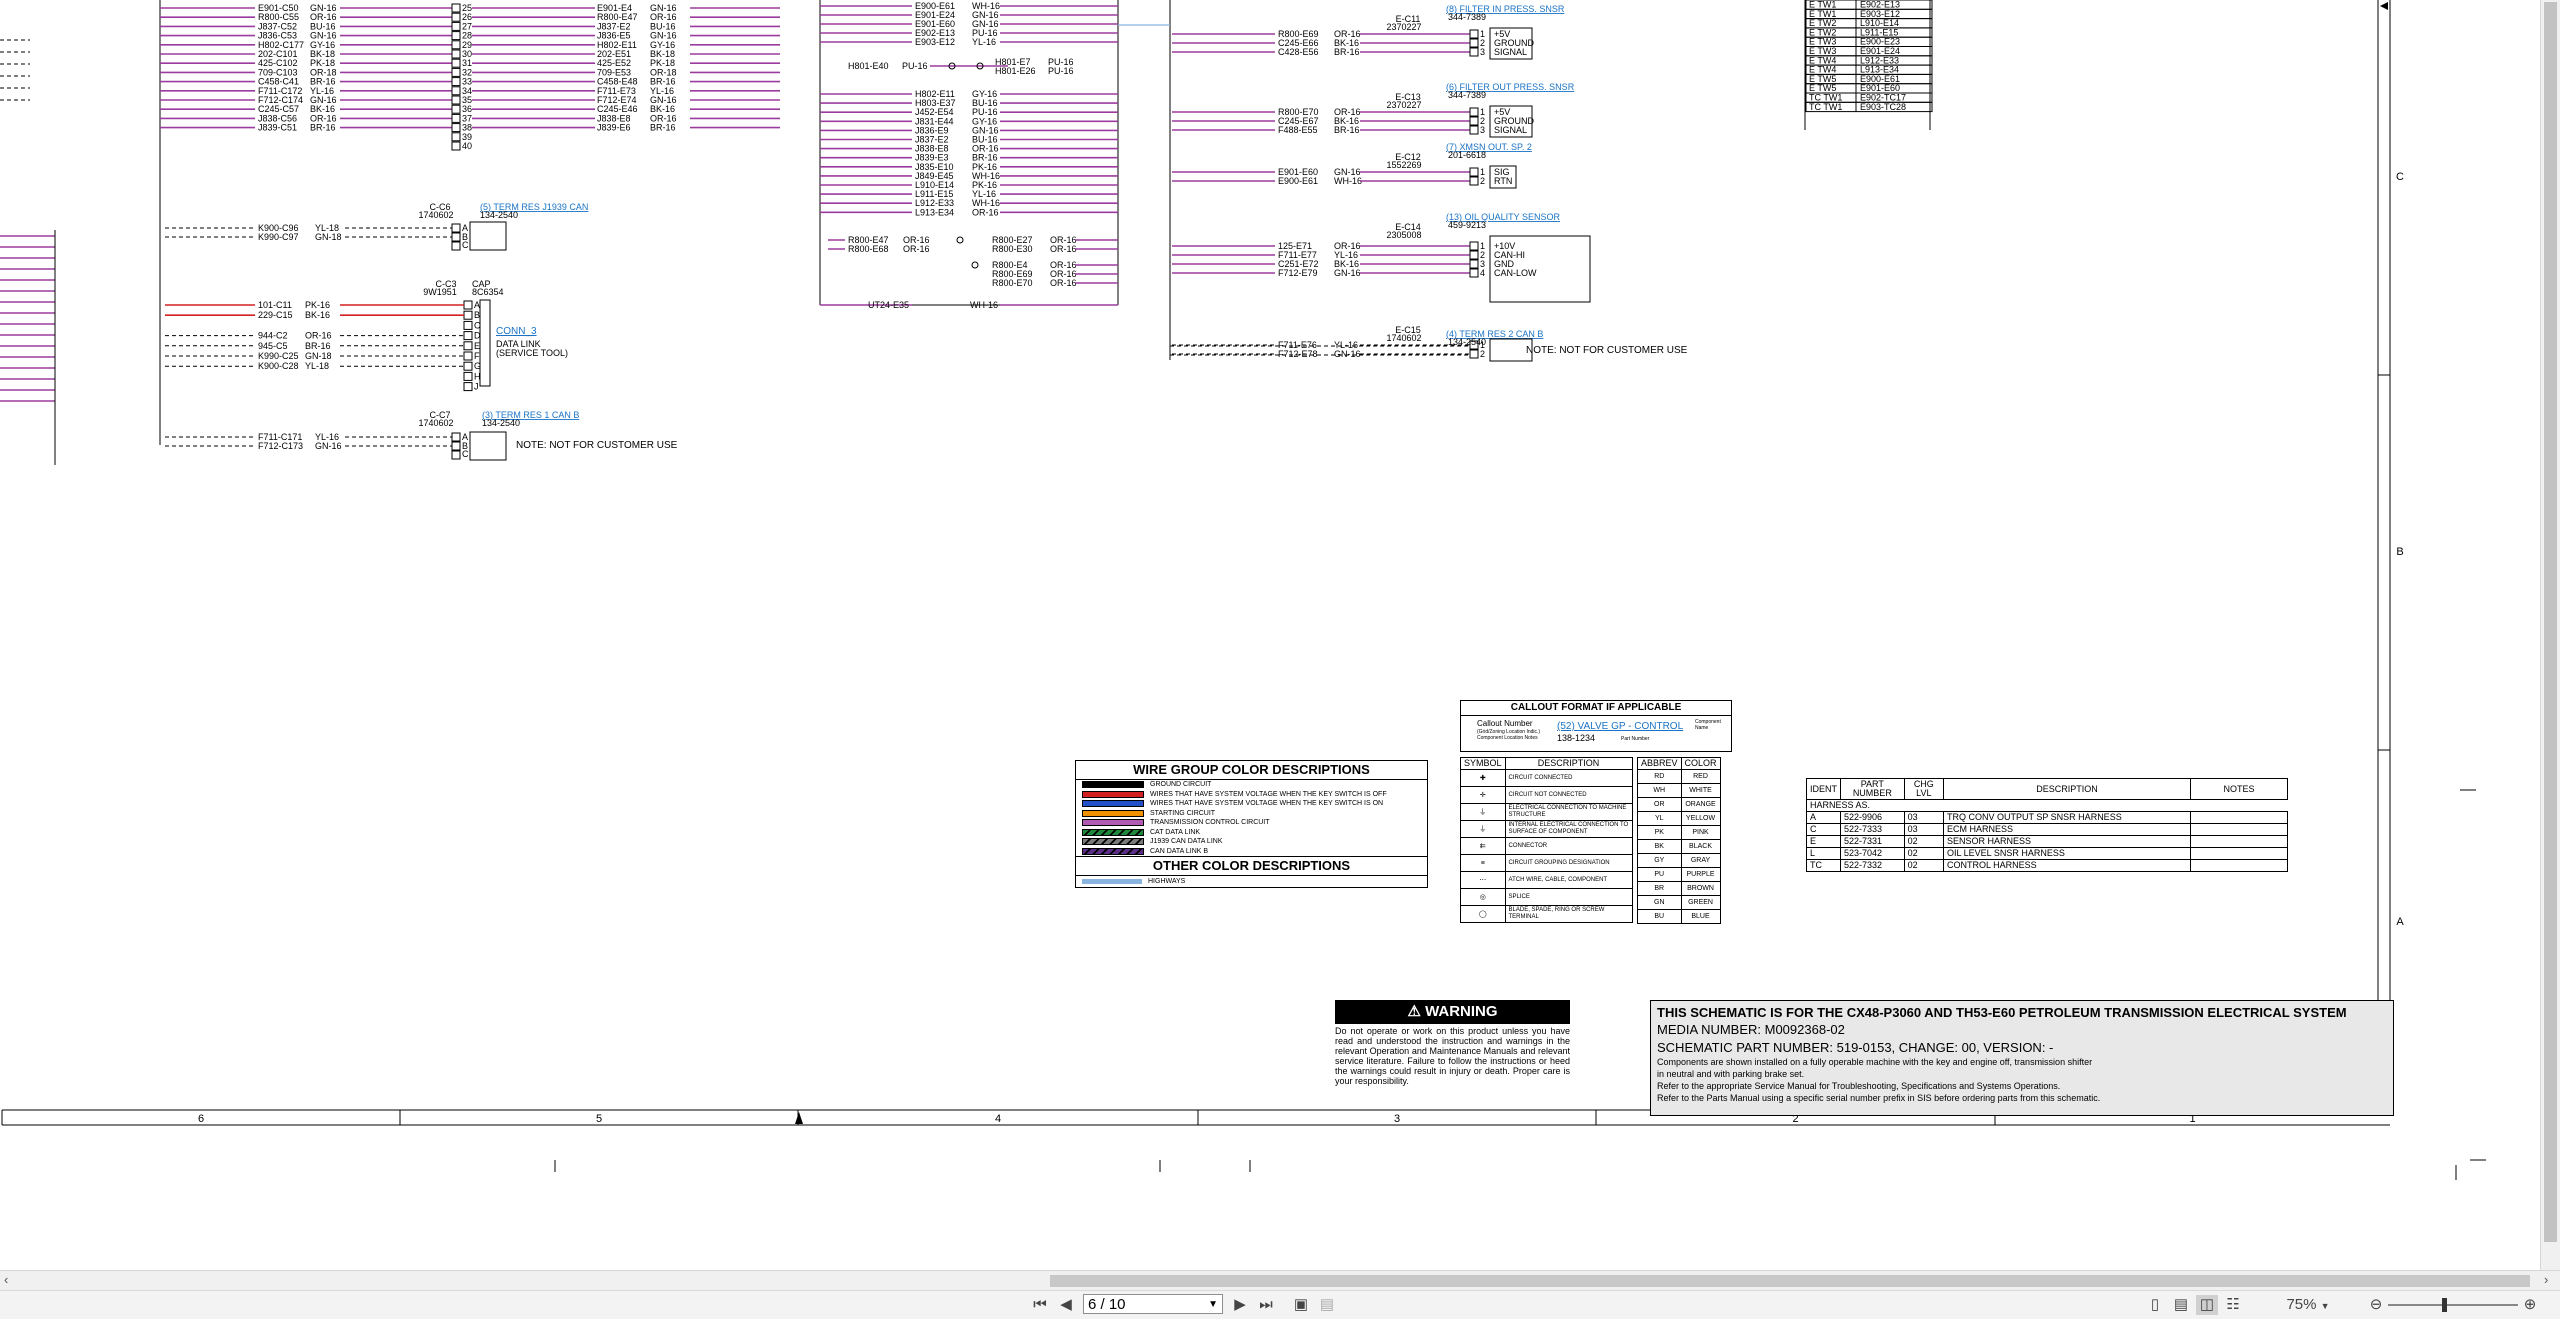 The image size is (2560, 1319). I want to click on callout-note-right: Component Name, so click(1708, 725).